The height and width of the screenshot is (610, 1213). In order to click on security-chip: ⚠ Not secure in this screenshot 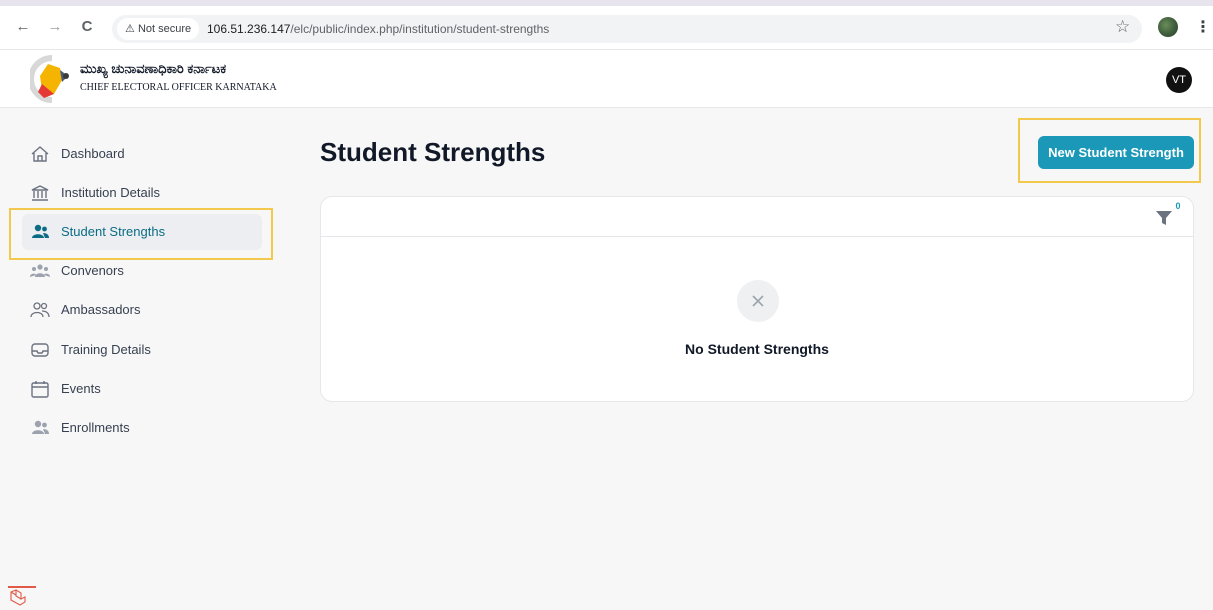, I will do `click(158, 29)`.